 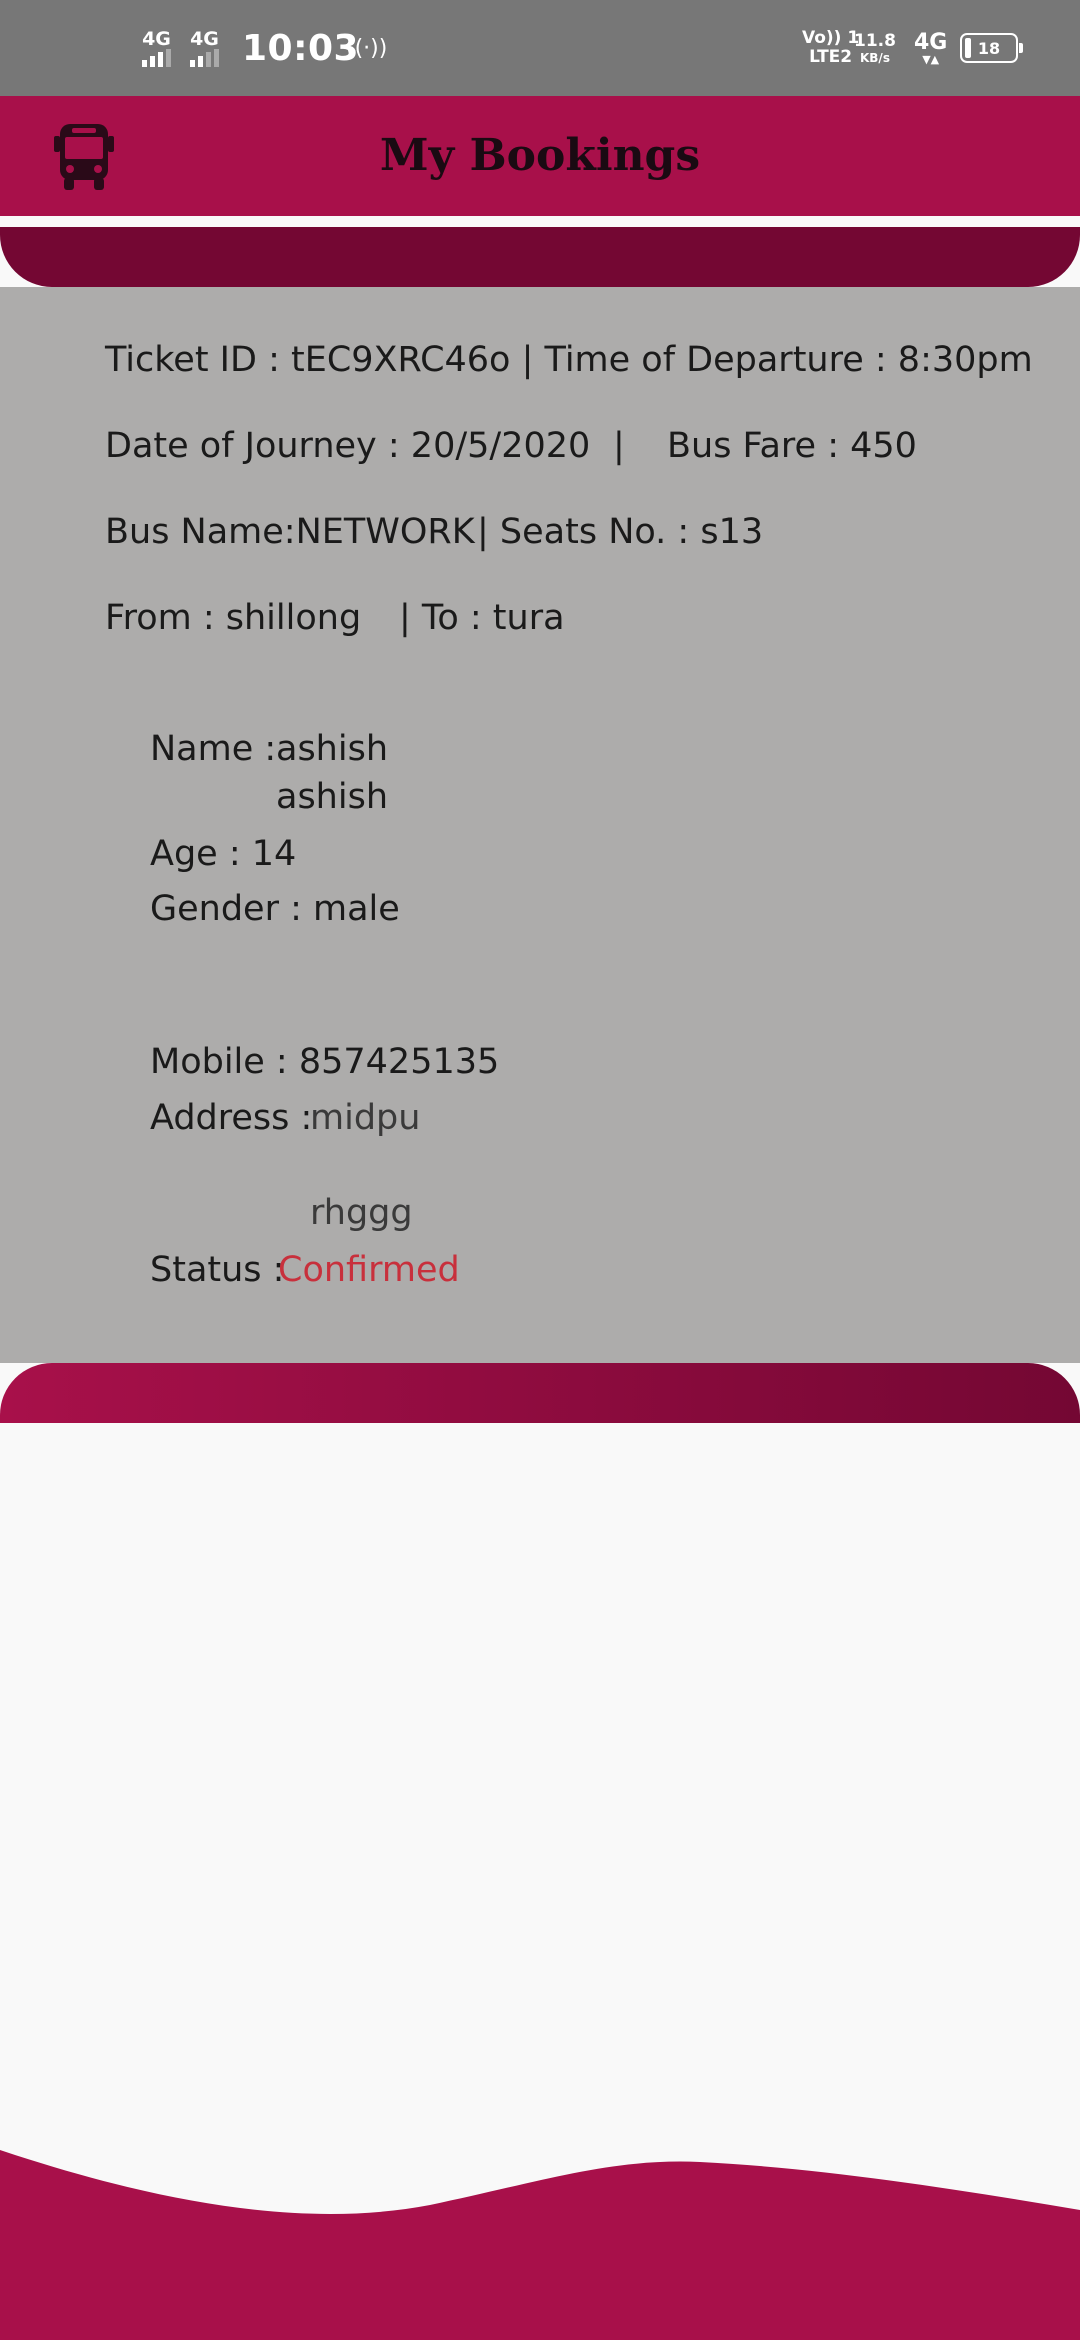 I want to click on battery-level: 18, so click(x=989, y=48).